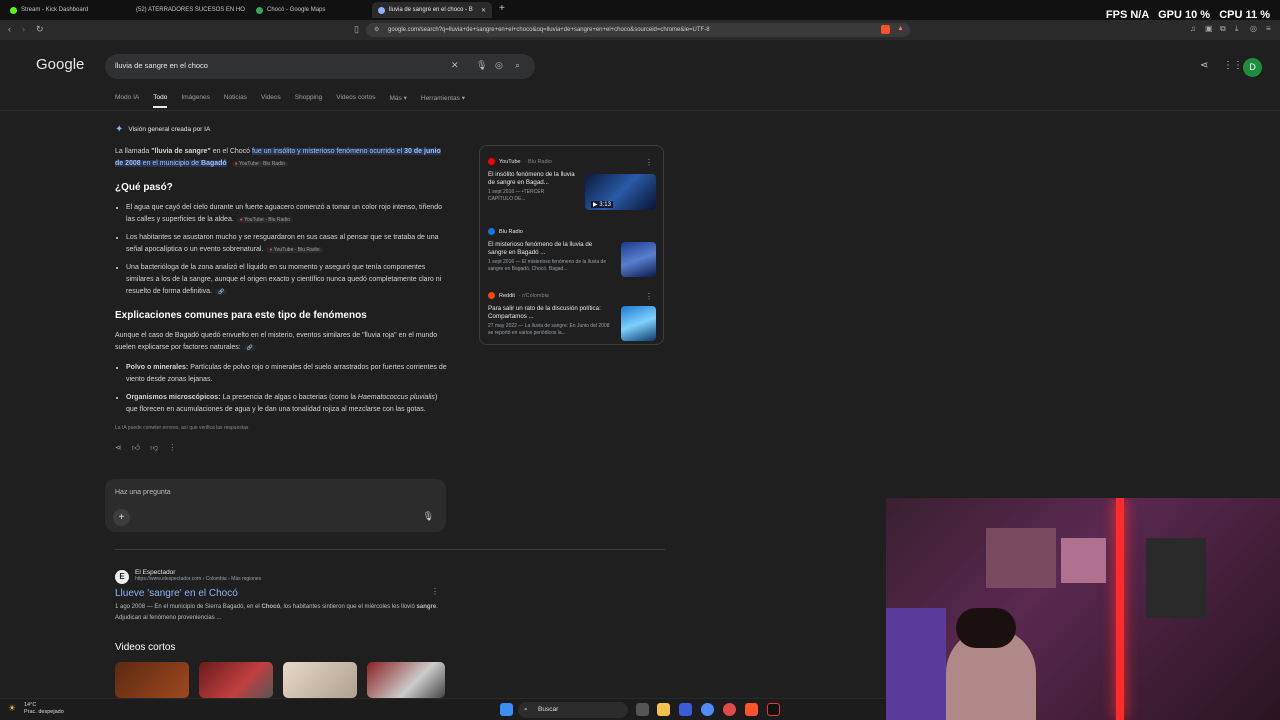 The image size is (1280, 720). What do you see at coordinates (455, 65) in the screenshot?
I see `clear-icon: ✕` at bounding box center [455, 65].